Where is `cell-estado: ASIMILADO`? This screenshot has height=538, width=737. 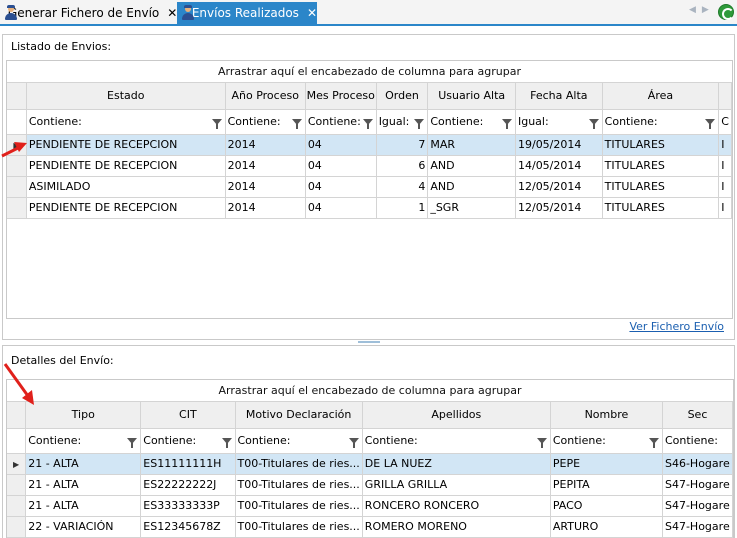 cell-estado: ASIMILADO is located at coordinates (126, 187).